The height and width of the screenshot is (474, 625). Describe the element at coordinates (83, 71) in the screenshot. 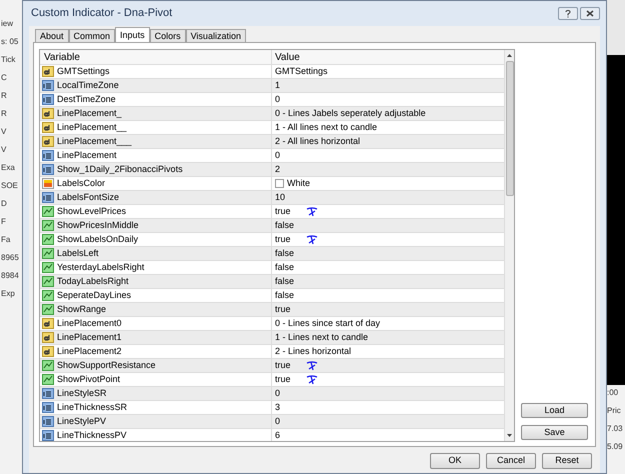

I see `variable-name: GMTSettings` at that location.